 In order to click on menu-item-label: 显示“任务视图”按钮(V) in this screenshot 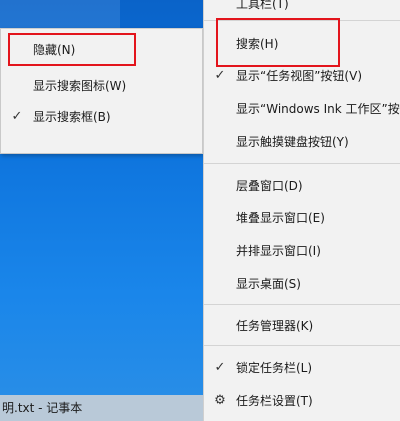, I will do `click(299, 76)`.